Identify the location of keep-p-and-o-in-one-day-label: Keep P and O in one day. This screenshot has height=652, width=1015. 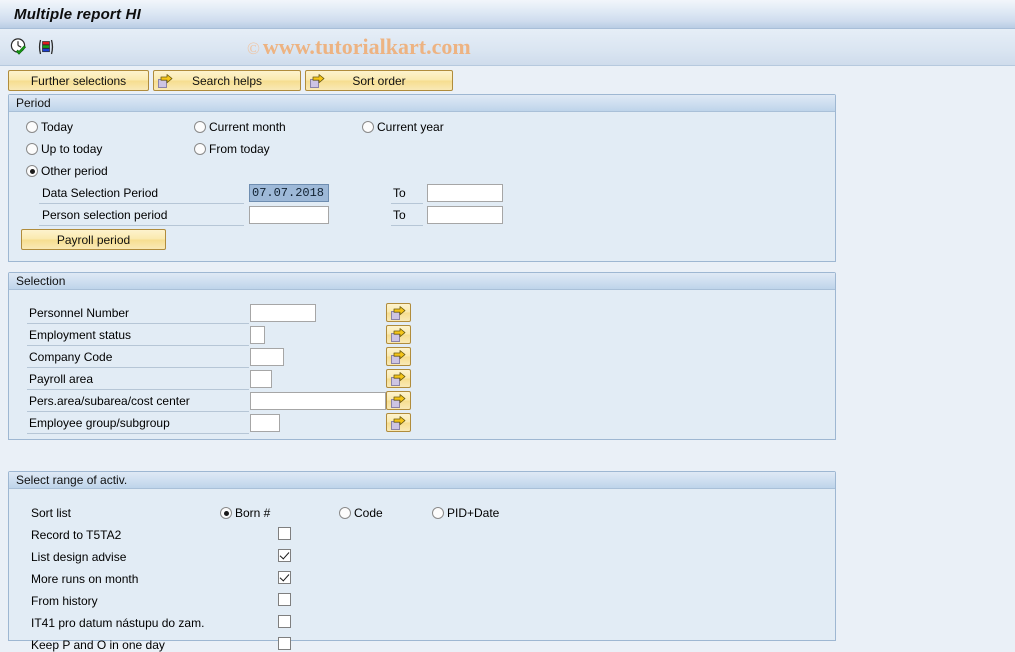
(98, 645).